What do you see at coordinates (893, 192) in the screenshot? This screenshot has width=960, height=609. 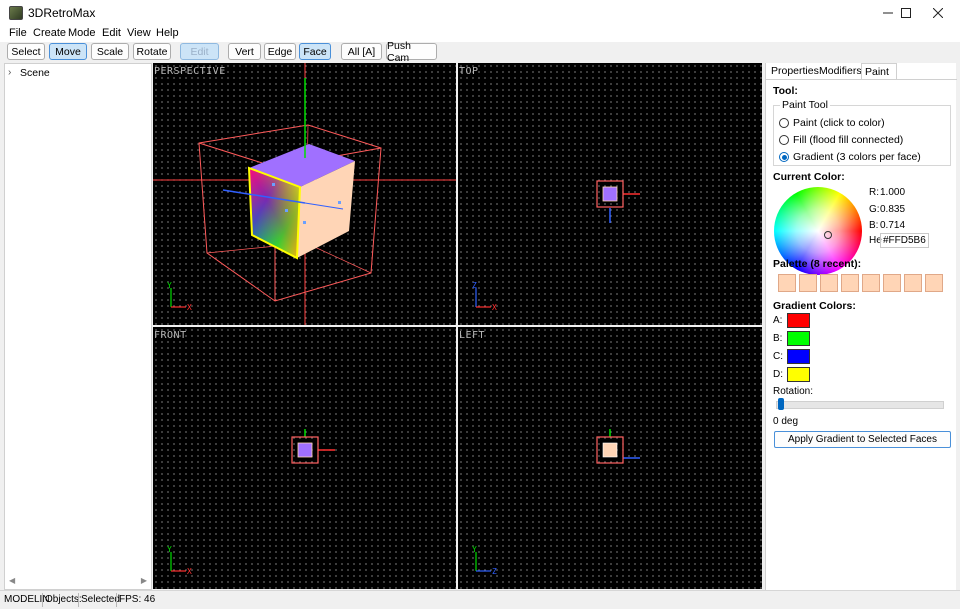 I see `r-value: 1.000` at bounding box center [893, 192].